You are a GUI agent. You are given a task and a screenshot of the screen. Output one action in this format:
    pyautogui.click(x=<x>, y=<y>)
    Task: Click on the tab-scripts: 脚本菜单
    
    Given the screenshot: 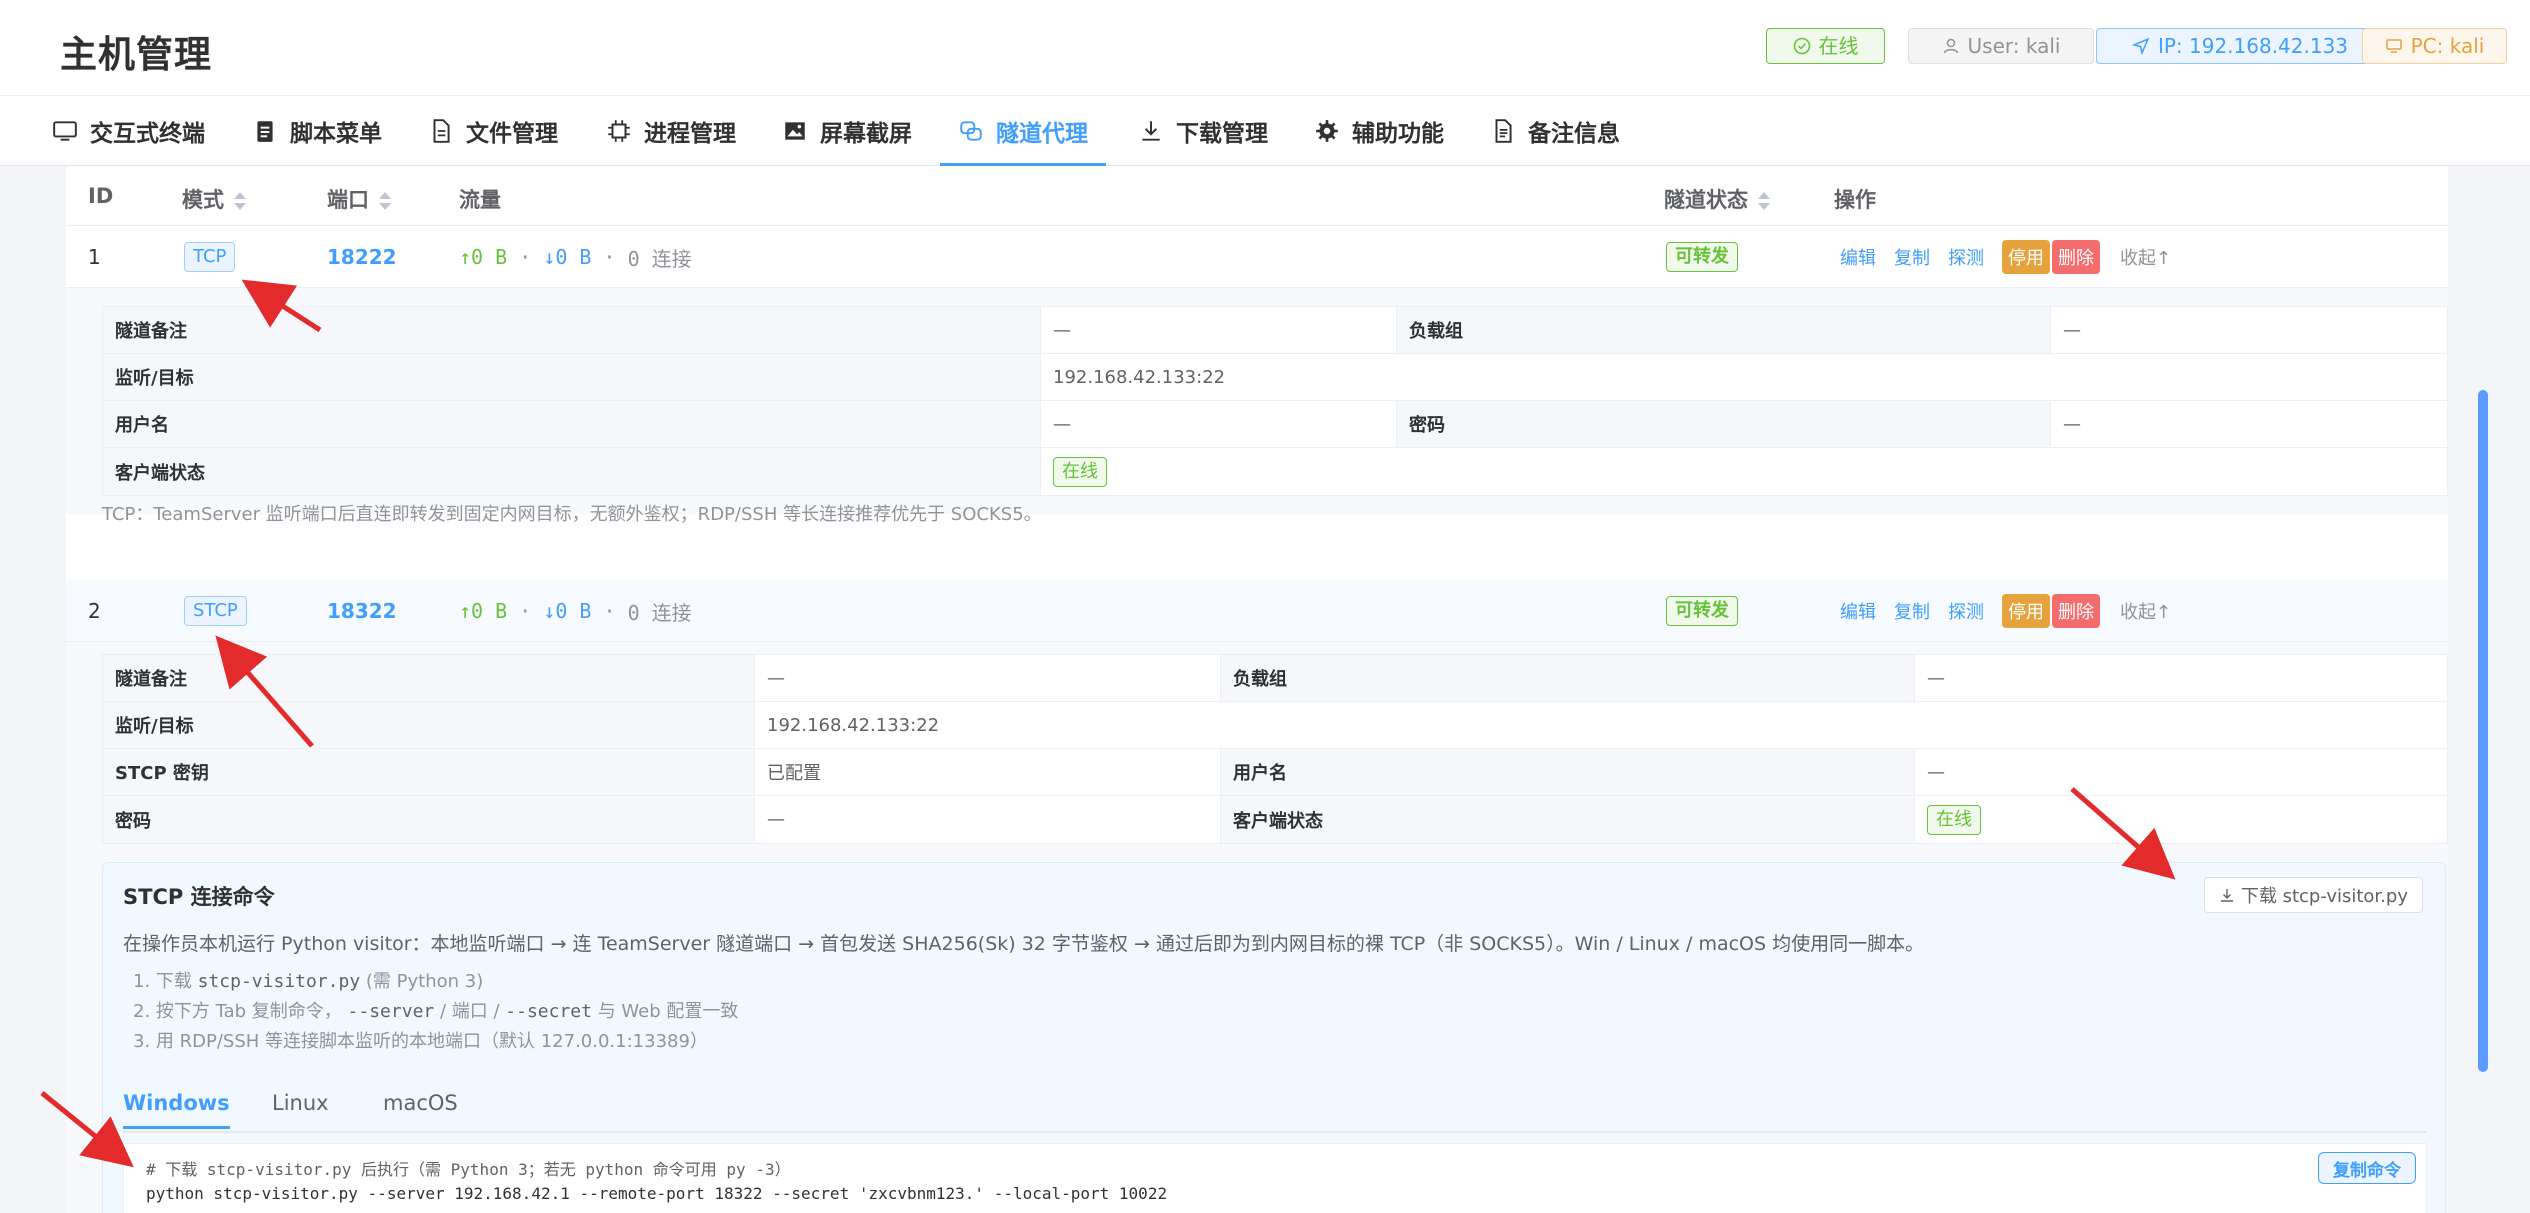 What is the action you would take?
    pyautogui.click(x=317, y=131)
    